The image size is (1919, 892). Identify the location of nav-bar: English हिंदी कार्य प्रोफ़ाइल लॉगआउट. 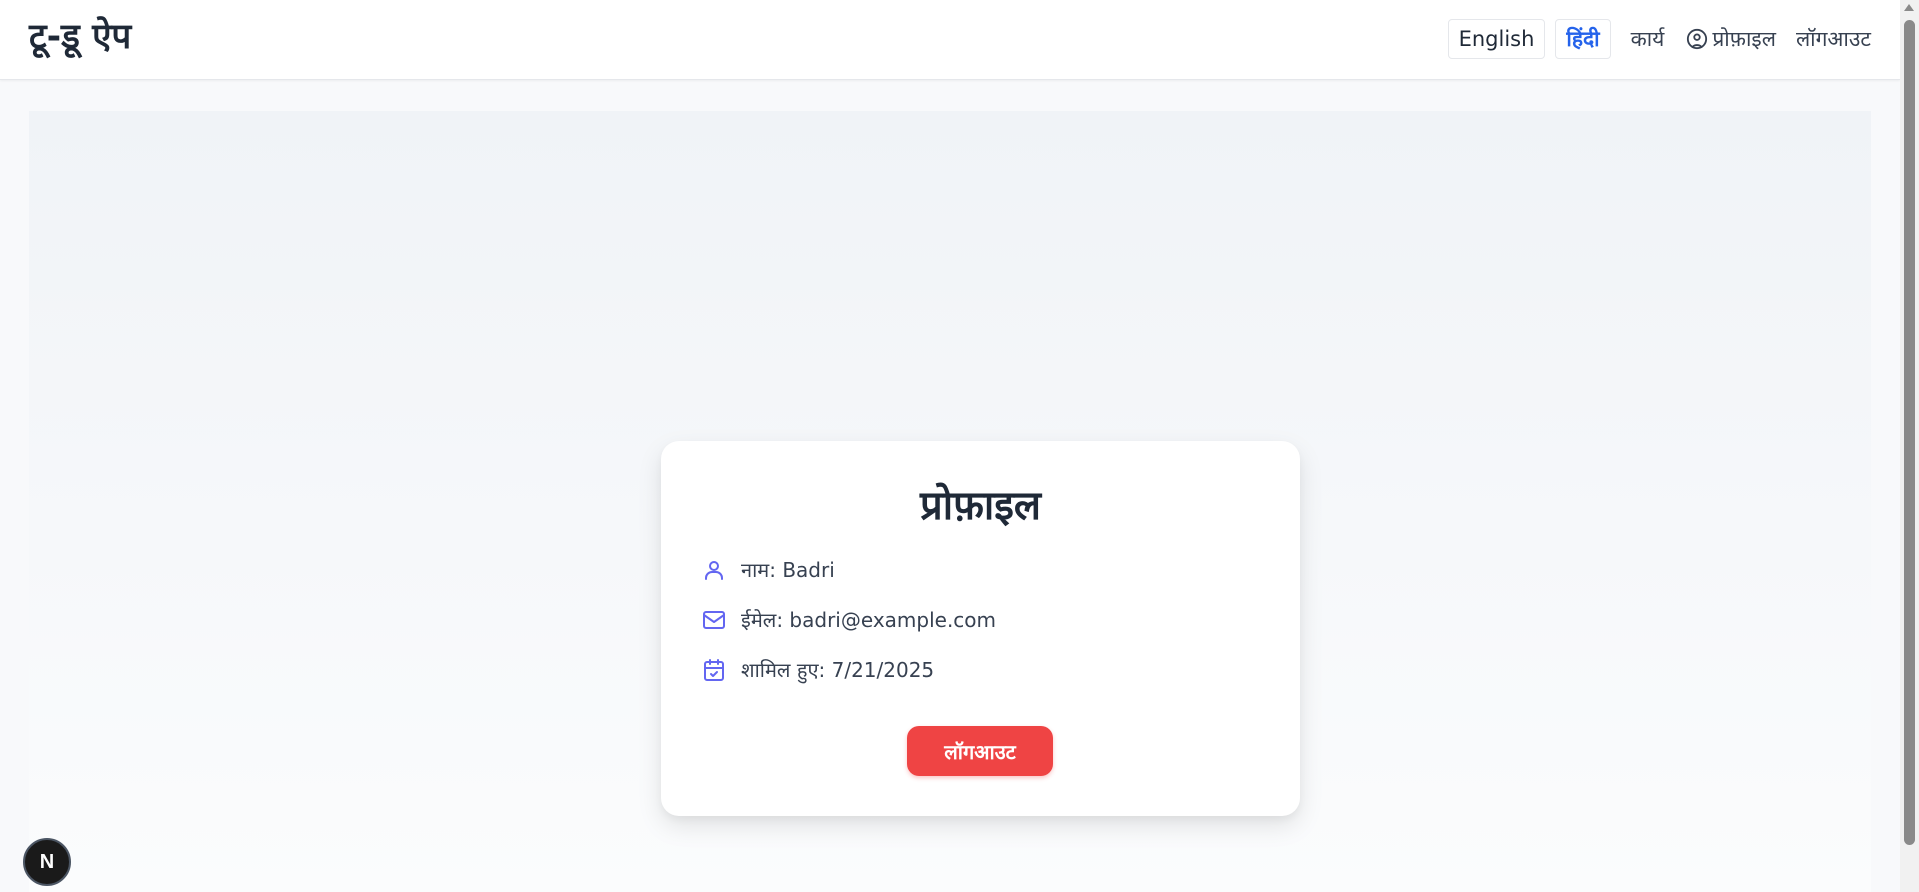
(1659, 39).